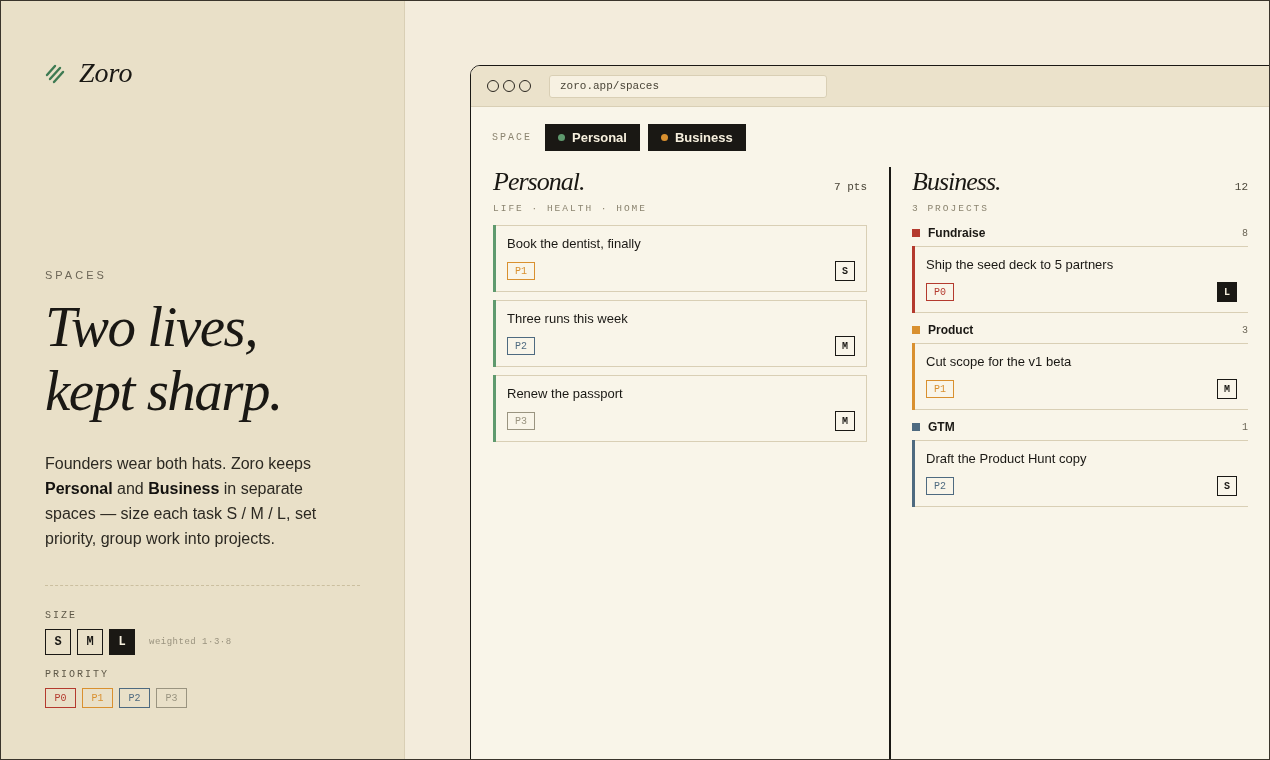 Image resolution: width=1270 pixels, height=760 pixels. Describe the element at coordinates (680, 333) in the screenshot. I see `task-card: Three runs this week P2 M` at that location.